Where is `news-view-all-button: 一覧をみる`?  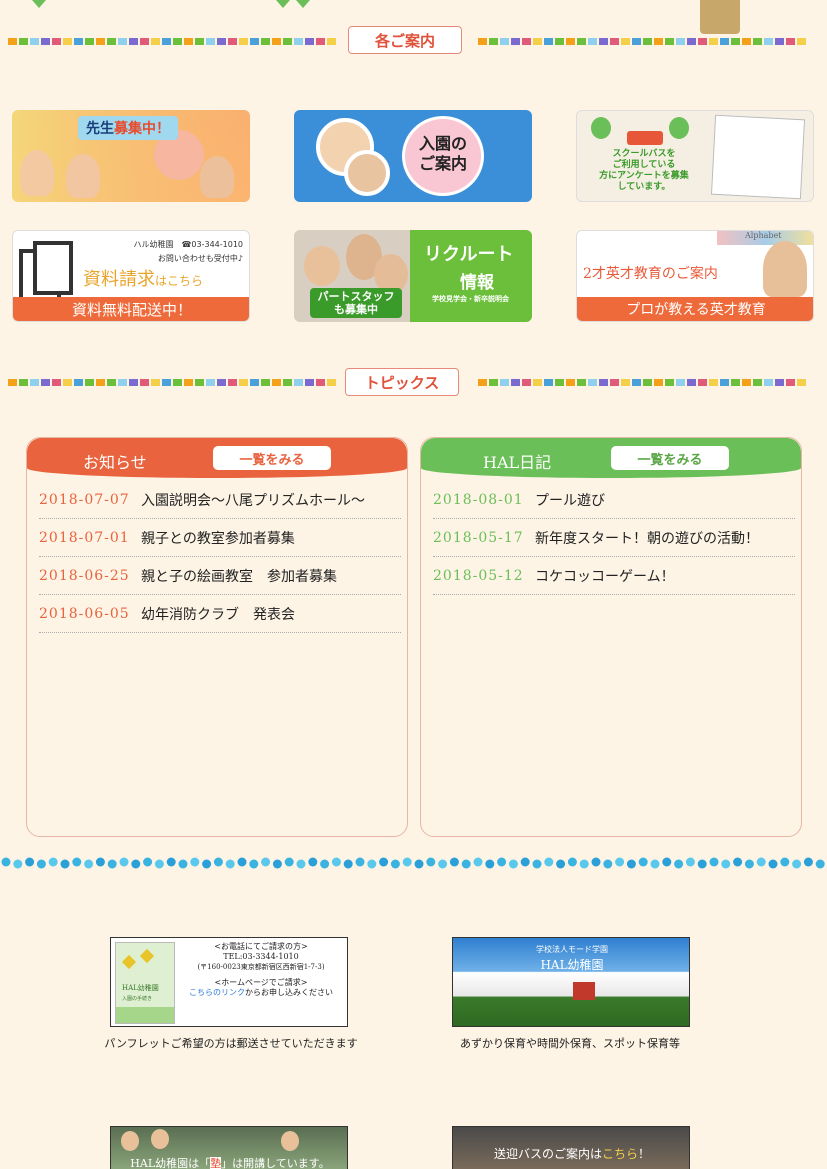
news-view-all-button: 一覧をみる is located at coordinates (272, 458).